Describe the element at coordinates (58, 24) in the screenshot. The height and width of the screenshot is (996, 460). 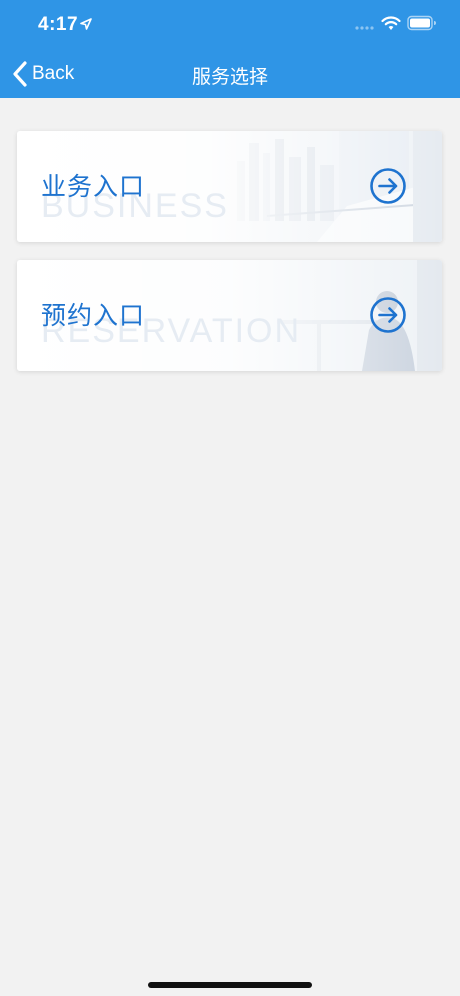
I see `status-time: 4:17` at that location.